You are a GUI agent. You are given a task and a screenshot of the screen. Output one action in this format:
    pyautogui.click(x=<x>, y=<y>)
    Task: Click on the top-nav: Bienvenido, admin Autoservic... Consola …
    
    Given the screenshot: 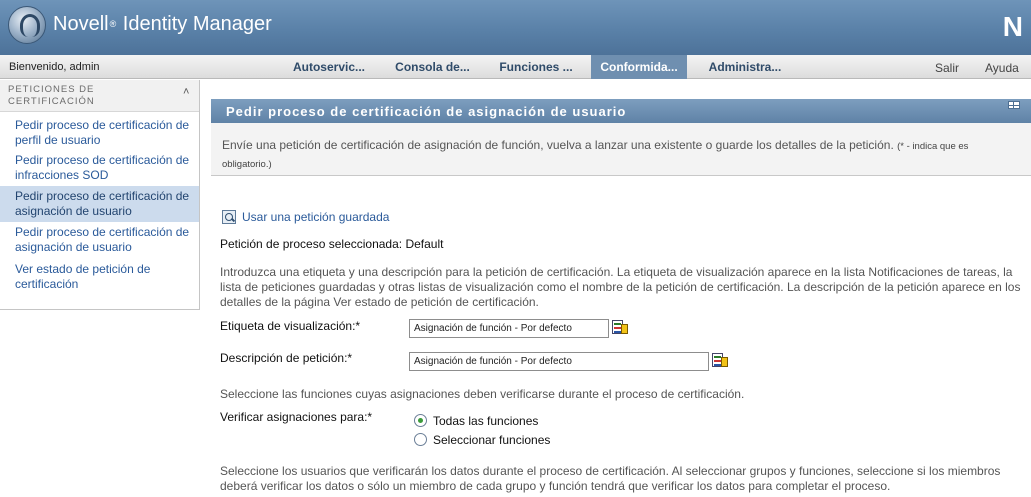 What is the action you would take?
    pyautogui.click(x=515, y=67)
    